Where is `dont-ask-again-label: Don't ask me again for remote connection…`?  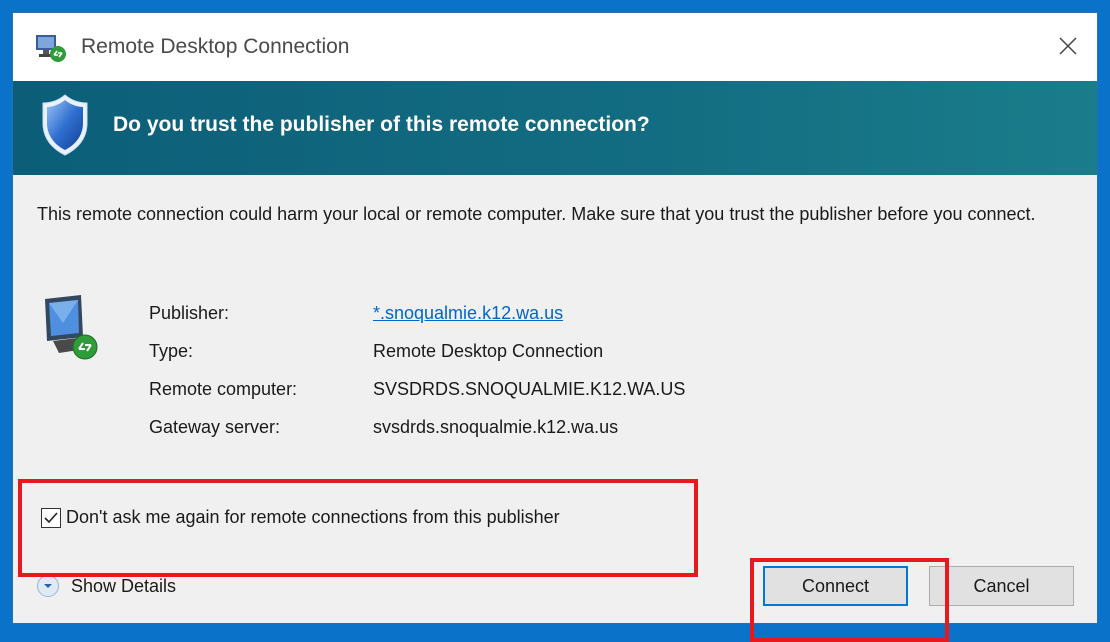 dont-ask-again-label: Don't ask me again for remote connection… is located at coordinates (313, 517).